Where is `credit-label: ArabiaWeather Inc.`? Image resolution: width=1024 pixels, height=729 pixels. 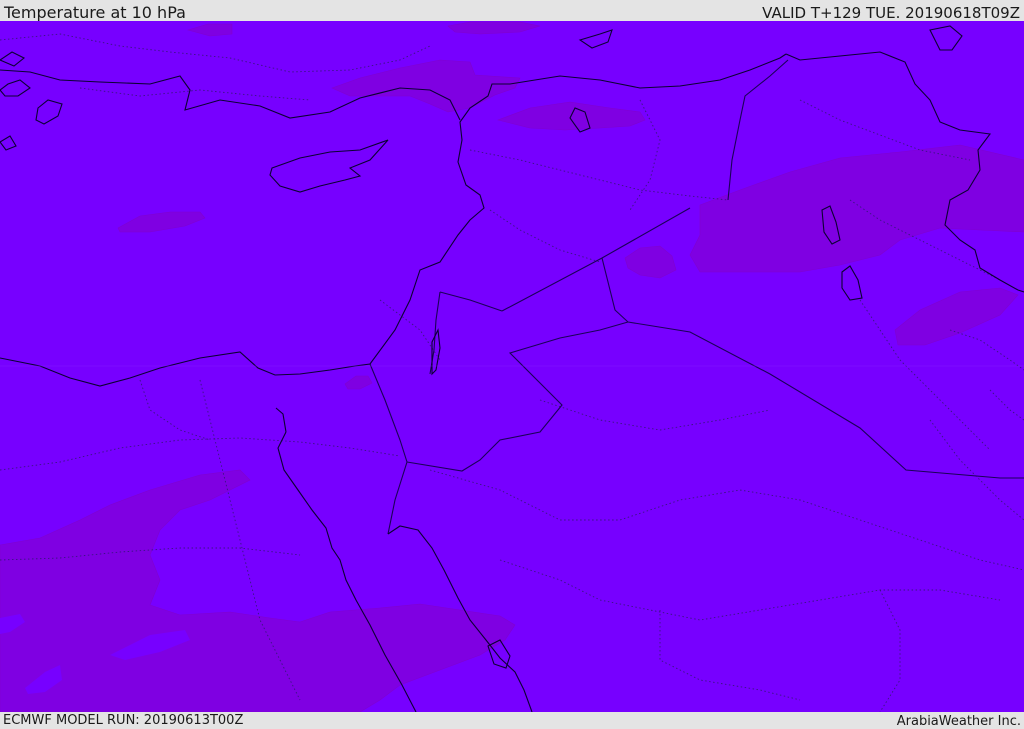
credit-label: ArabiaWeather Inc. is located at coordinates (958, 721).